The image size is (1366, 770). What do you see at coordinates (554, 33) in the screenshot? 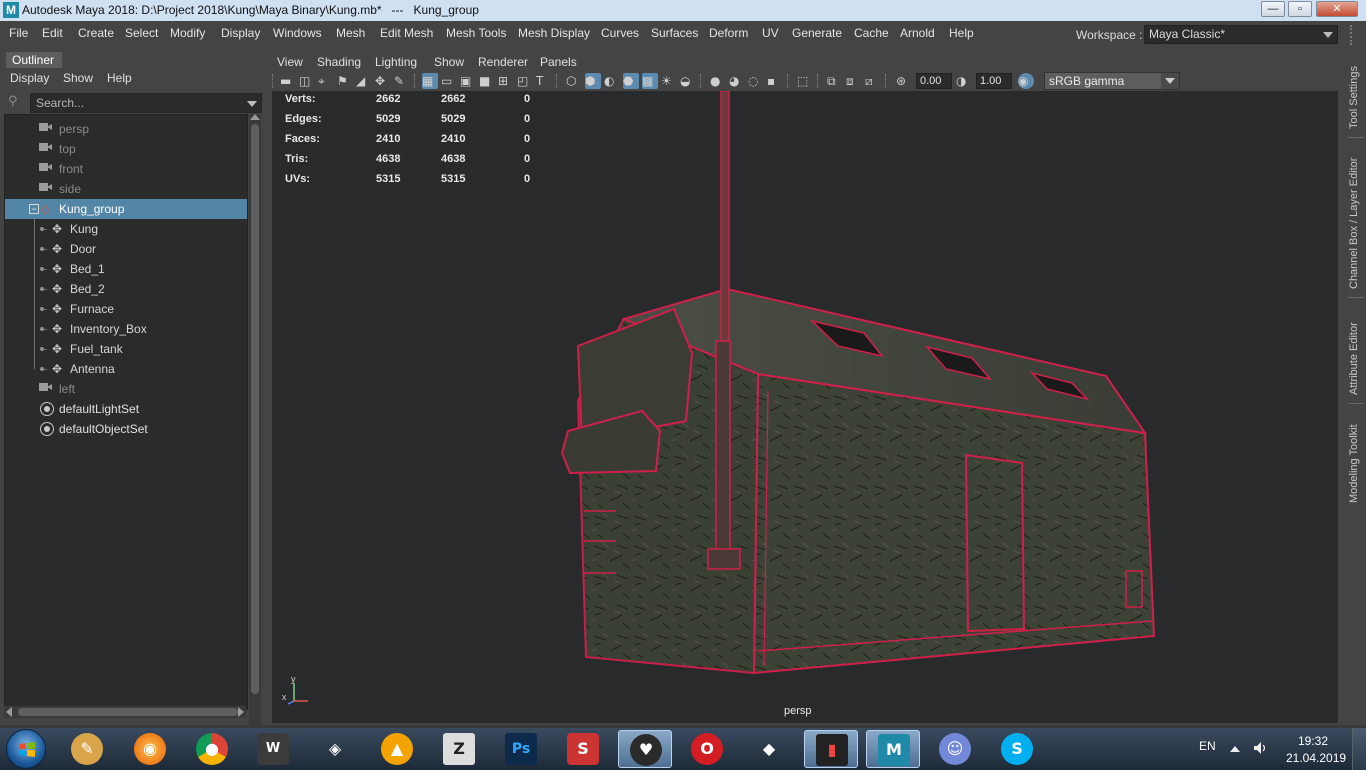
I see `menu-mesh-display: Mesh Display` at bounding box center [554, 33].